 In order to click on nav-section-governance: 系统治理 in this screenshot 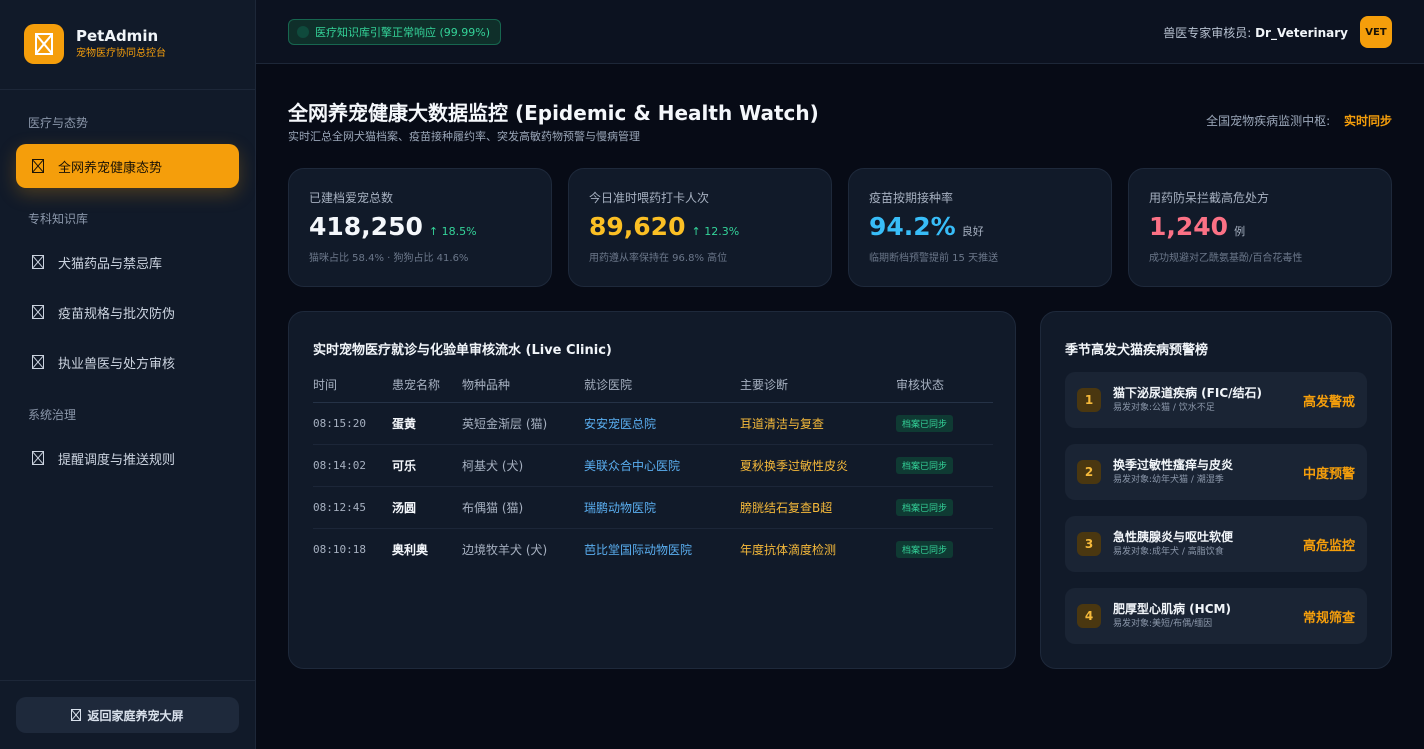, I will do `click(52, 415)`.